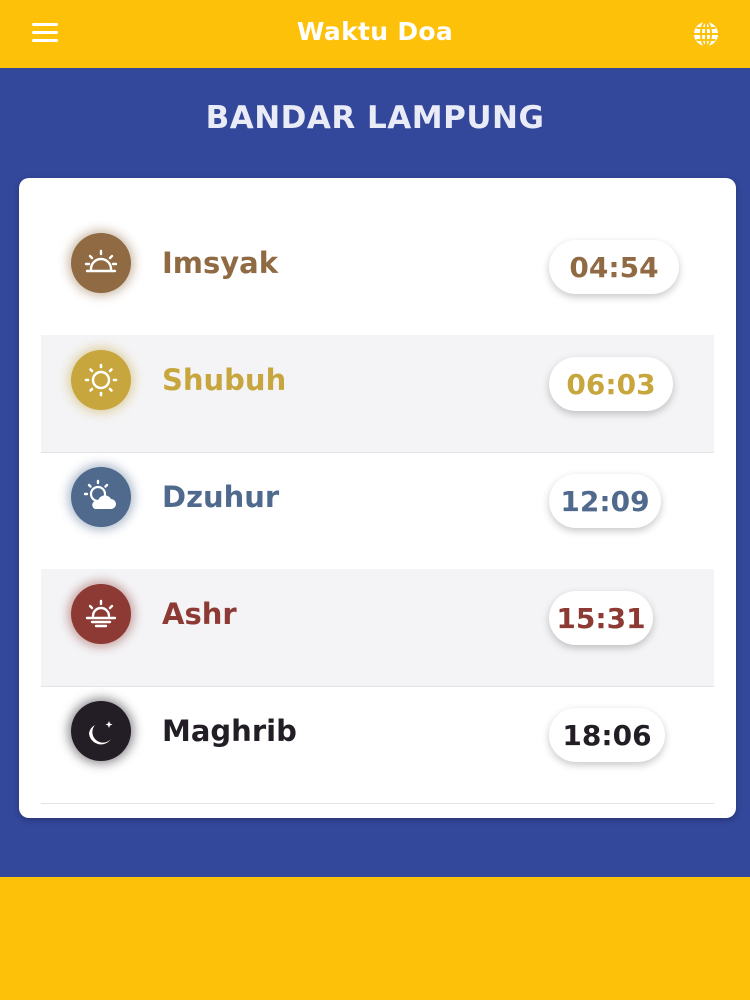 Image resolution: width=750 pixels, height=1000 pixels. What do you see at coordinates (221, 497) in the screenshot?
I see `prayer-name: Dzuhur` at bounding box center [221, 497].